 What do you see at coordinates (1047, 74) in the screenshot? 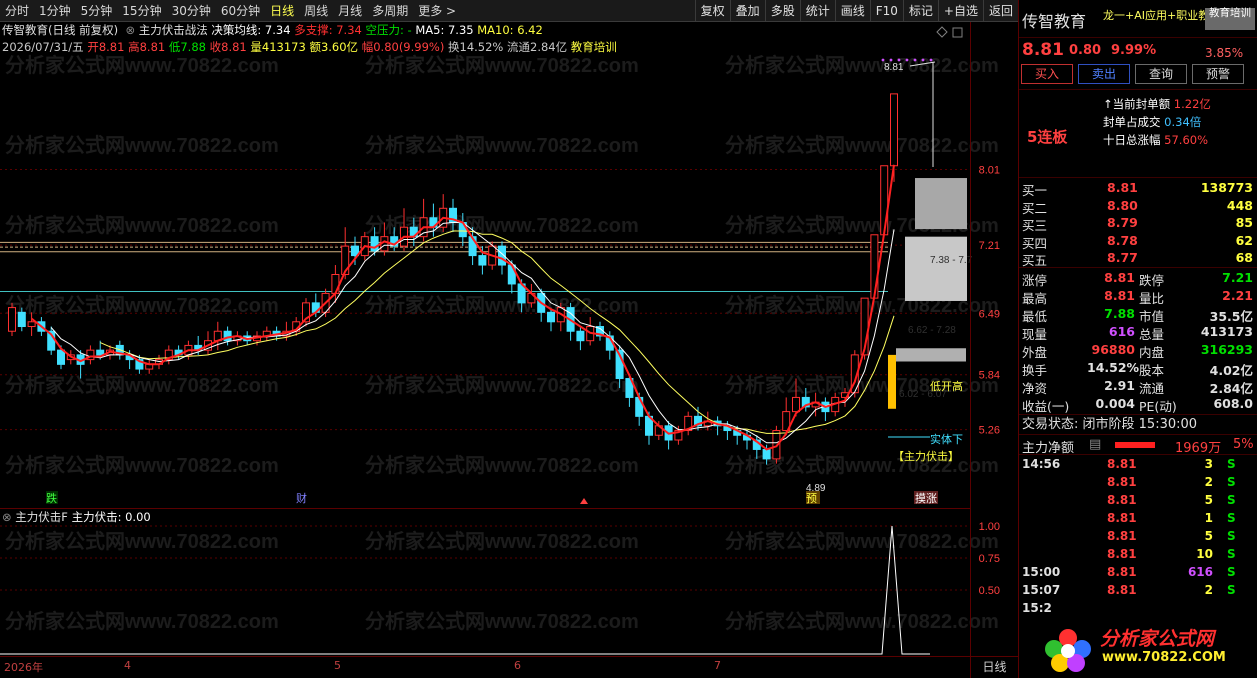
I see `buy-button: 买入` at bounding box center [1047, 74].